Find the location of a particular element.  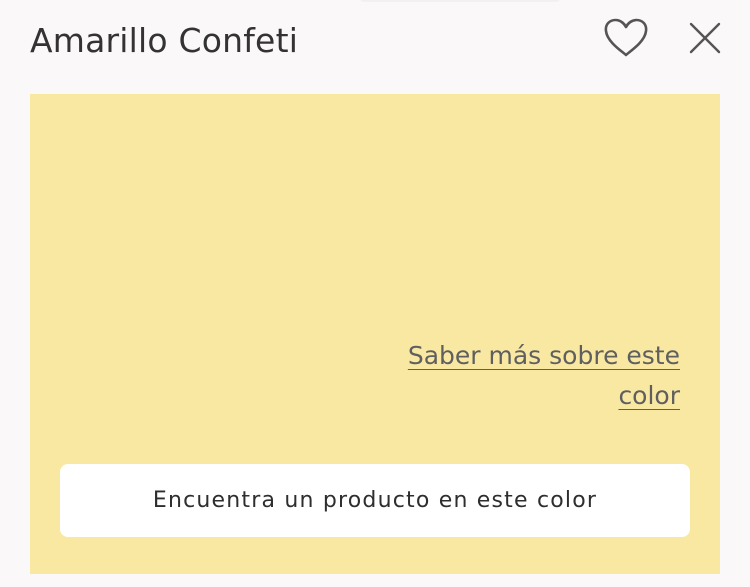

learn-more-link: Saber más sobre este color is located at coordinates (520, 376).